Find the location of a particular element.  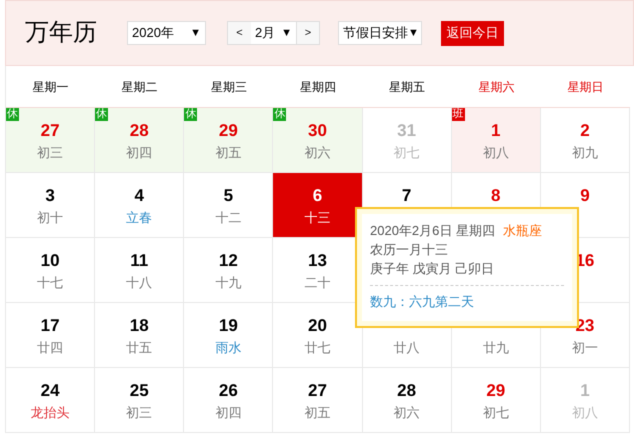

day-number: 24 is located at coordinates (50, 391).